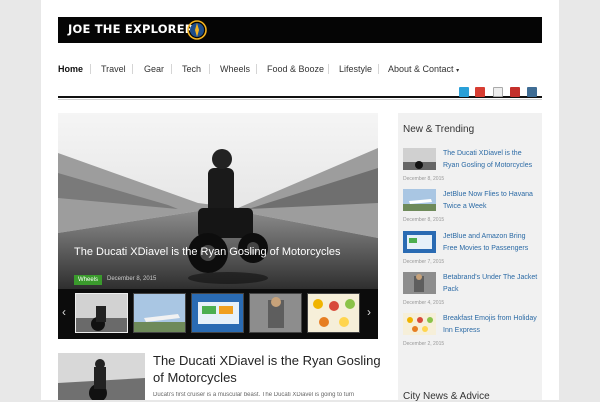 The image size is (600, 402). What do you see at coordinates (300, 97) in the screenshot?
I see `nav-divider` at bounding box center [300, 97].